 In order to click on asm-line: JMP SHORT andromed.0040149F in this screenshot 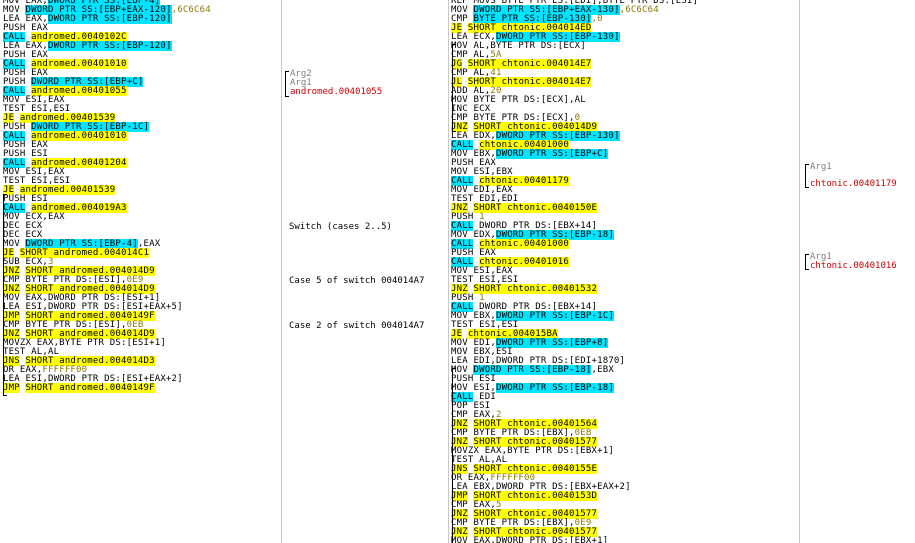, I will do `click(107, 388)`.